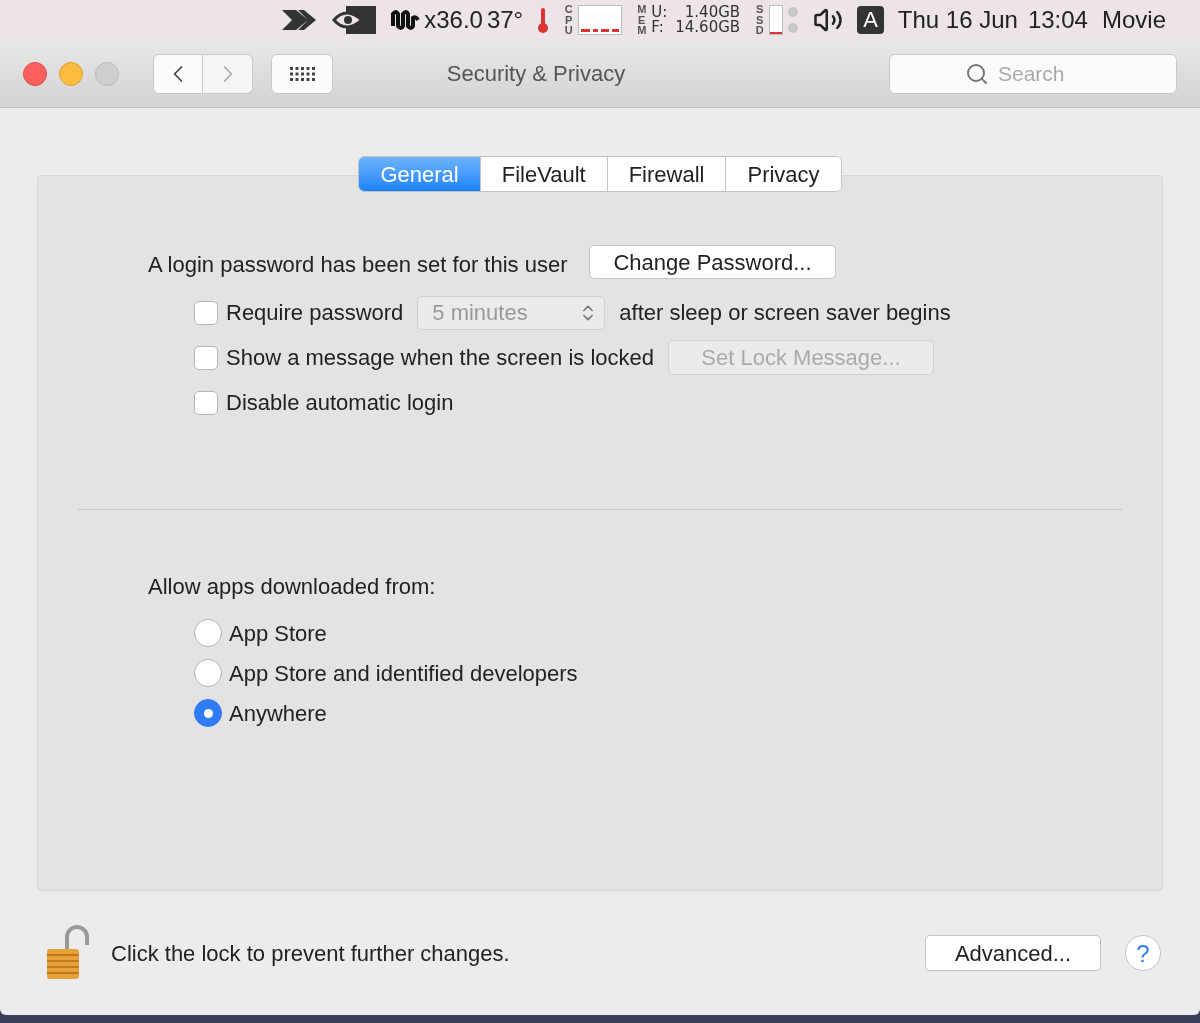  Describe the element at coordinates (178, 73) in the screenshot. I see `back-button` at that location.